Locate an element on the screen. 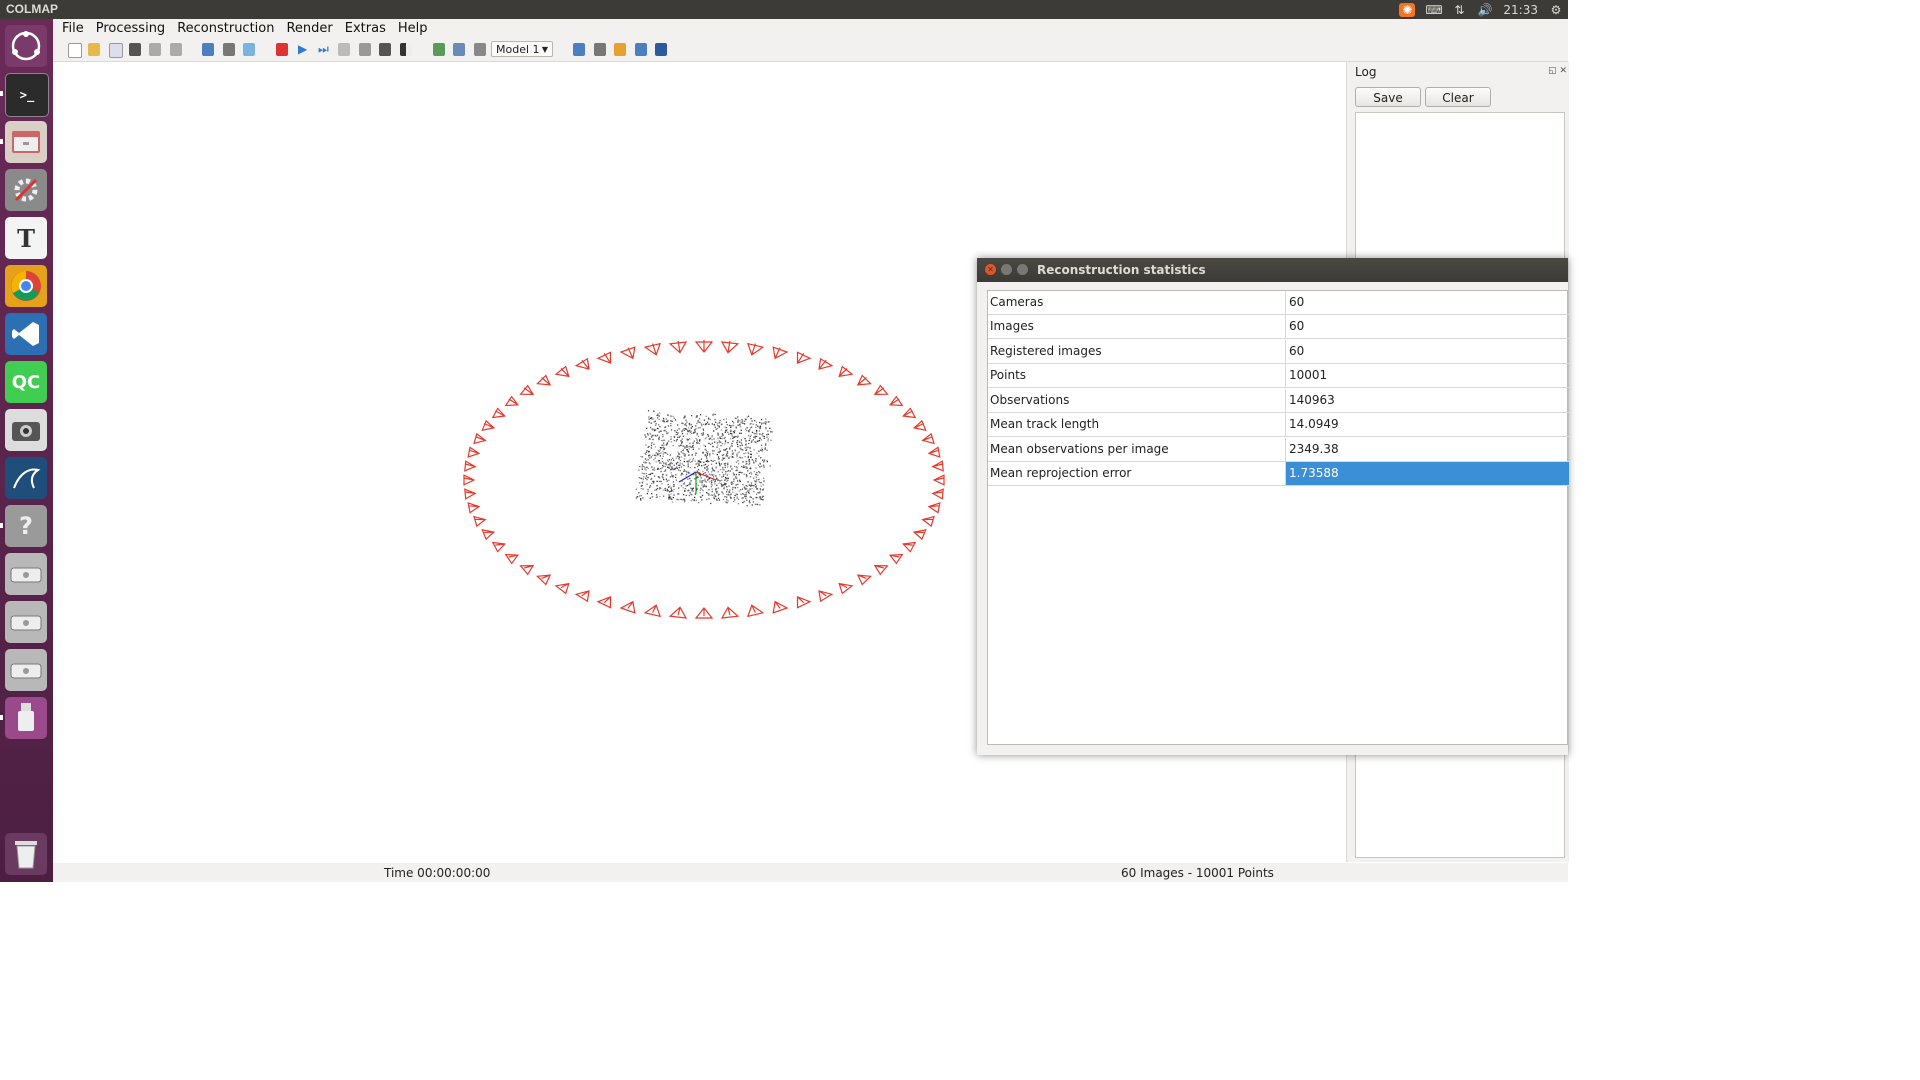 The width and height of the screenshot is (1920, 1080). model-select-value: Model 1 is located at coordinates (518, 49).